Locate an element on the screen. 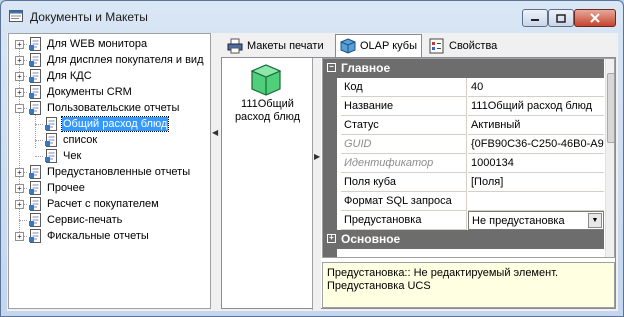 This screenshot has height=317, width=624. property-row: Поля куба [Поля] is located at coordinates (463, 182).